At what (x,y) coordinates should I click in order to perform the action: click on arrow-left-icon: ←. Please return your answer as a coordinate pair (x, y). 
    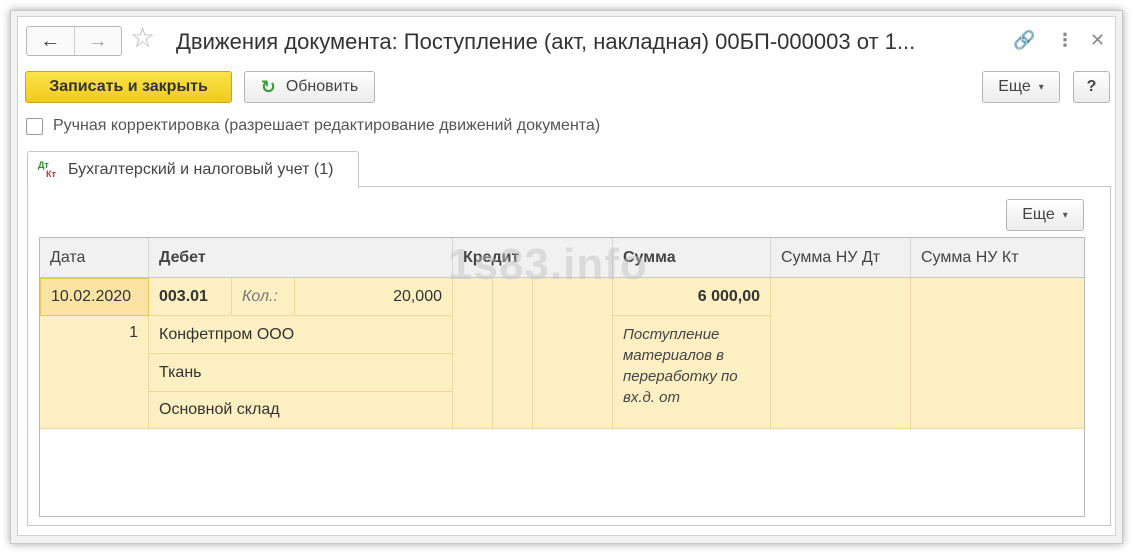
    Looking at the image, I should click on (50, 40).